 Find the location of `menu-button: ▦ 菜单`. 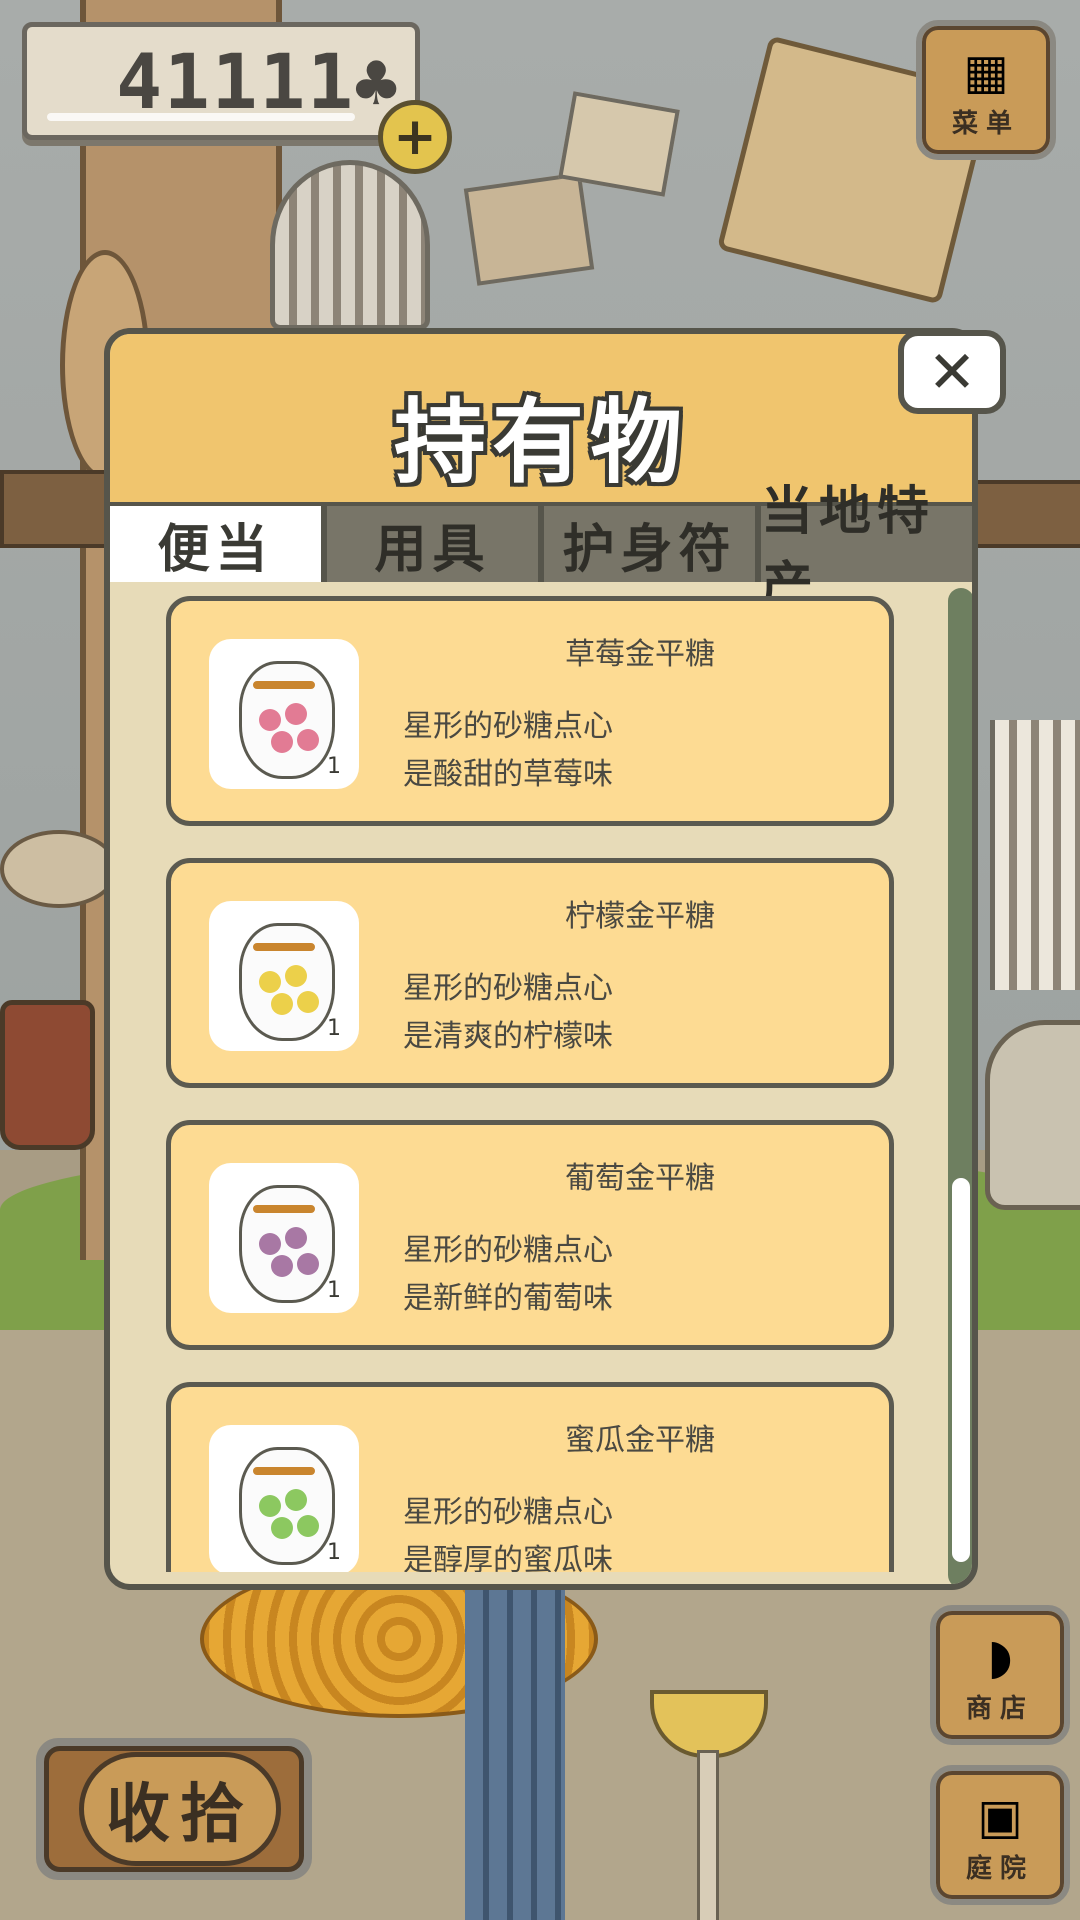

menu-button: ▦ 菜单 is located at coordinates (986, 90).